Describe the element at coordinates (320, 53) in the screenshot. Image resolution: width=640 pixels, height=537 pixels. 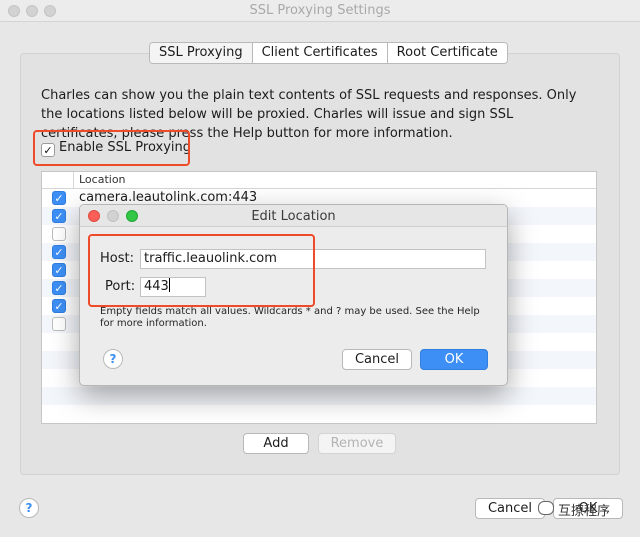
I see `tab-client-certificates: Client Certificates` at that location.